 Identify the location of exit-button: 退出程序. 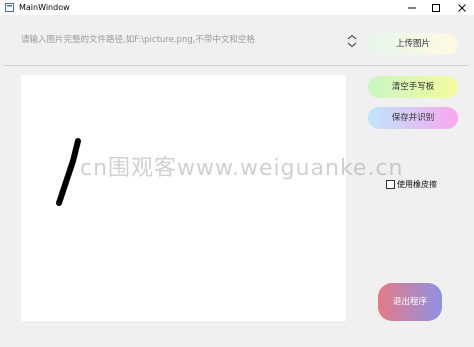
(410, 302).